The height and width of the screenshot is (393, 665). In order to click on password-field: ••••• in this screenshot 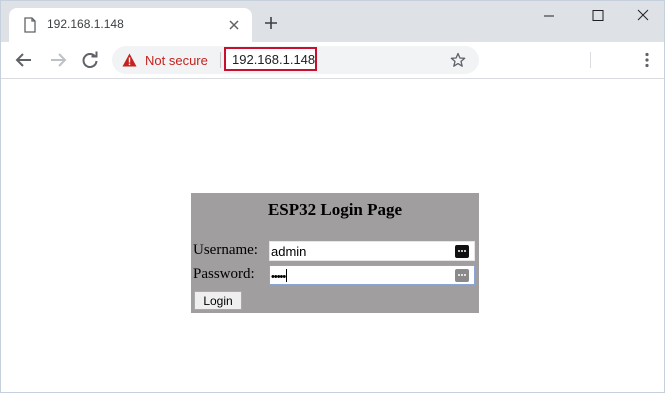, I will do `click(372, 275)`.